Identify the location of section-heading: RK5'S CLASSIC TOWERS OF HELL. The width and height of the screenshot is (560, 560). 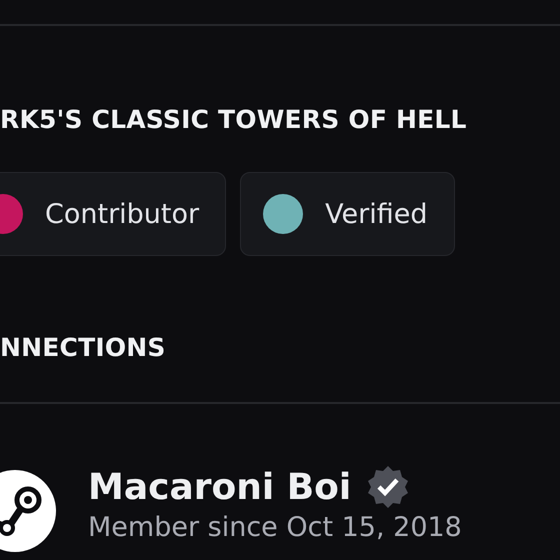
(234, 119).